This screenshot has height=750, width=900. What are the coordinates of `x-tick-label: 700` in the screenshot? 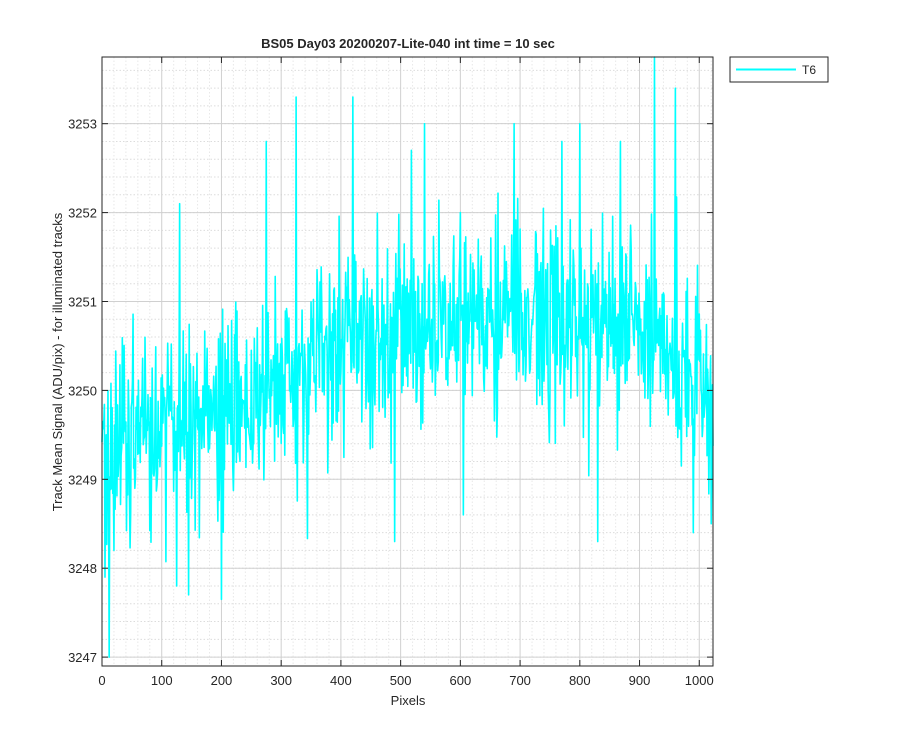 It's located at (520, 680).